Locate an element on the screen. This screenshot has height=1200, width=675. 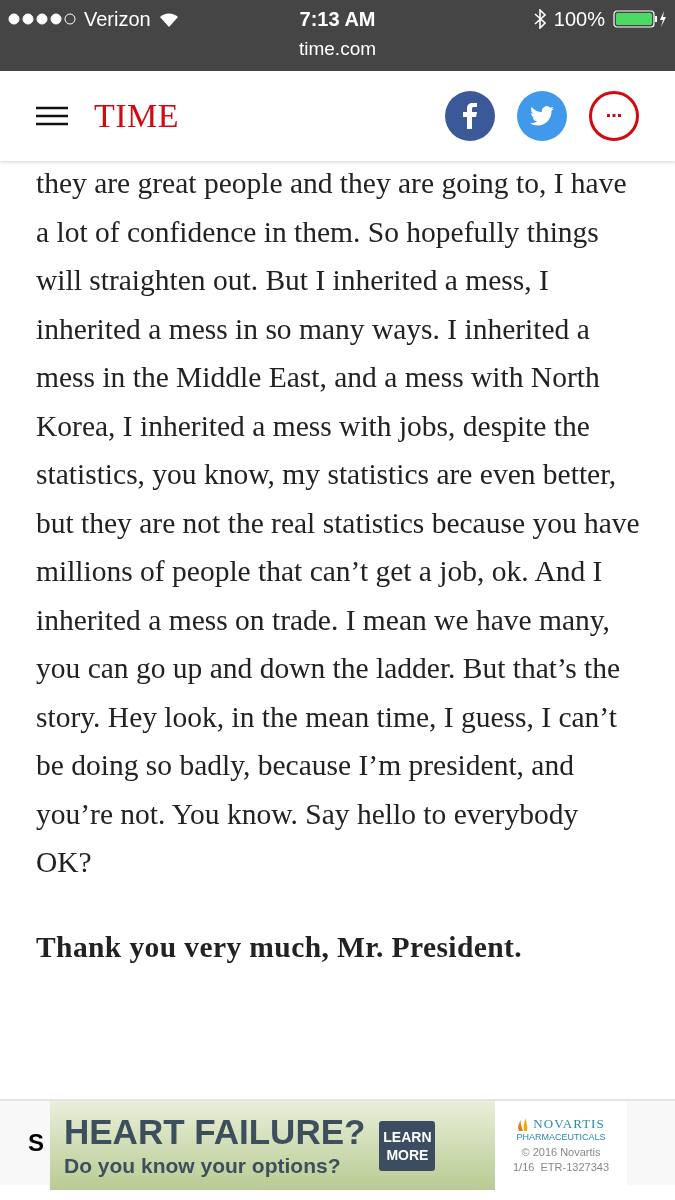
battery-percent: 100% is located at coordinates (579, 19).